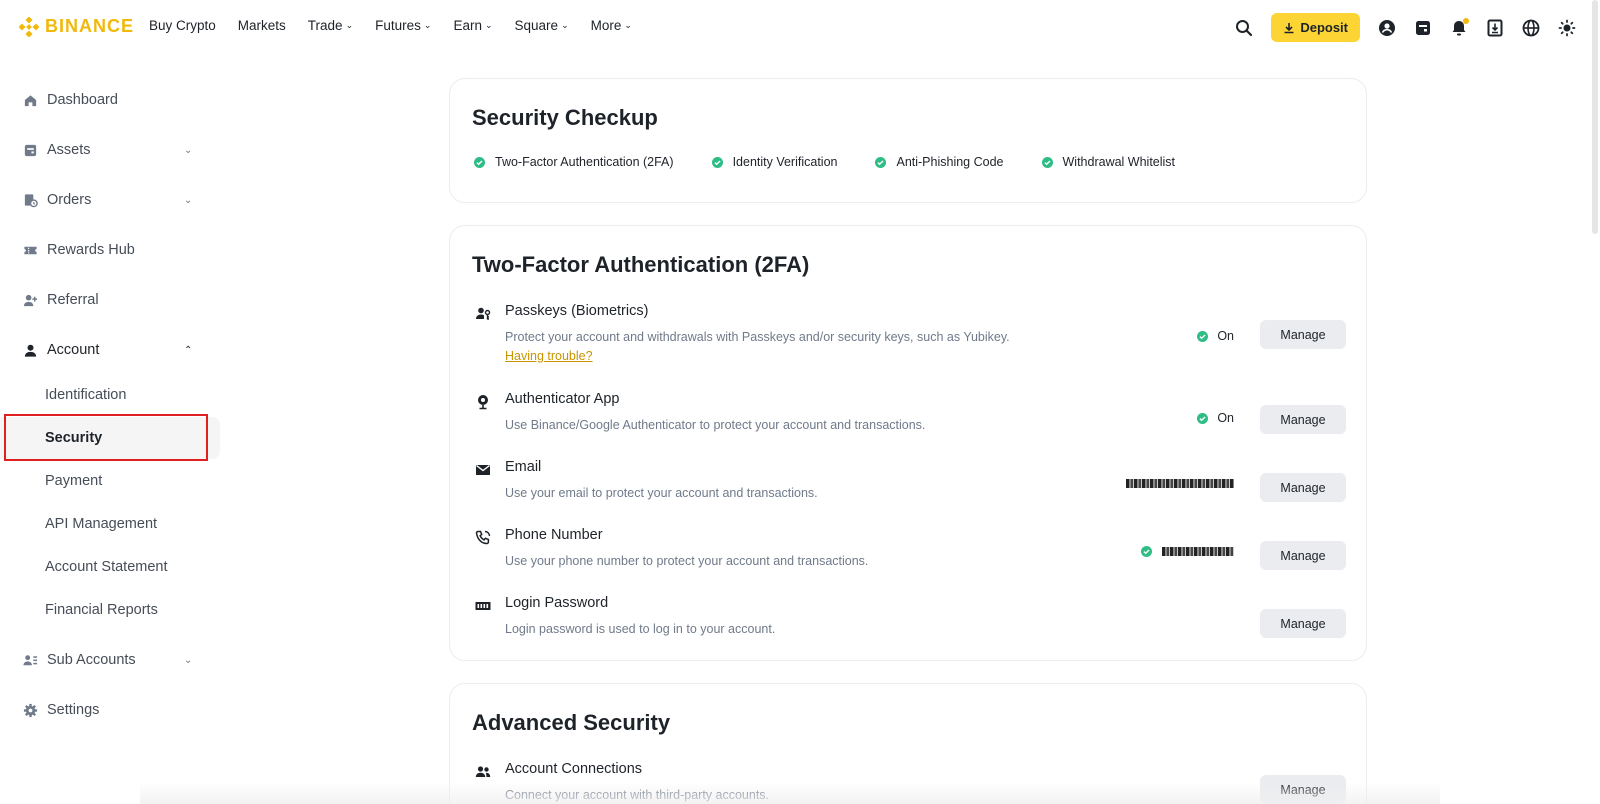  What do you see at coordinates (571, 722) in the screenshot?
I see `advanced-security-title: Advanced Security` at bounding box center [571, 722].